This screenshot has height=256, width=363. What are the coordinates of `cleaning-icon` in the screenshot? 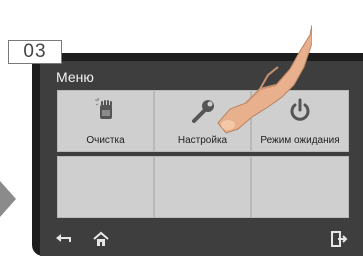 It's located at (105, 110).